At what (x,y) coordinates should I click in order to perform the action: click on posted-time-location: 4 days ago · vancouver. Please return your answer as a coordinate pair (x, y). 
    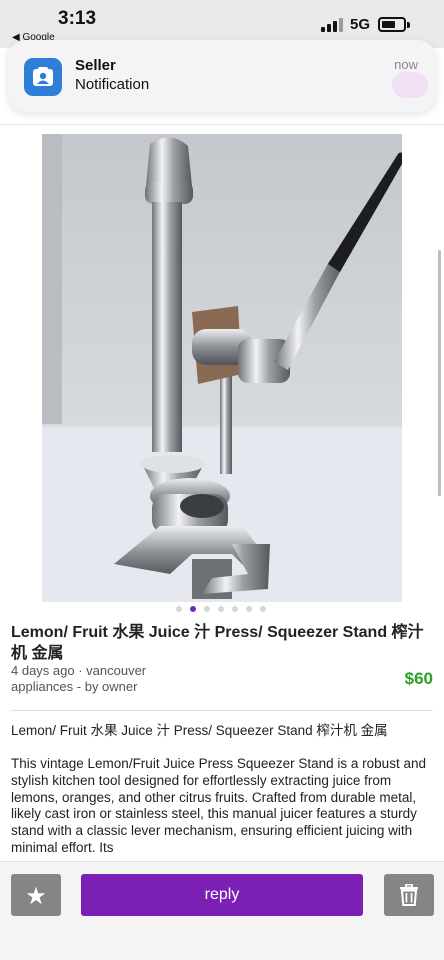
    Looking at the image, I should click on (79, 670).